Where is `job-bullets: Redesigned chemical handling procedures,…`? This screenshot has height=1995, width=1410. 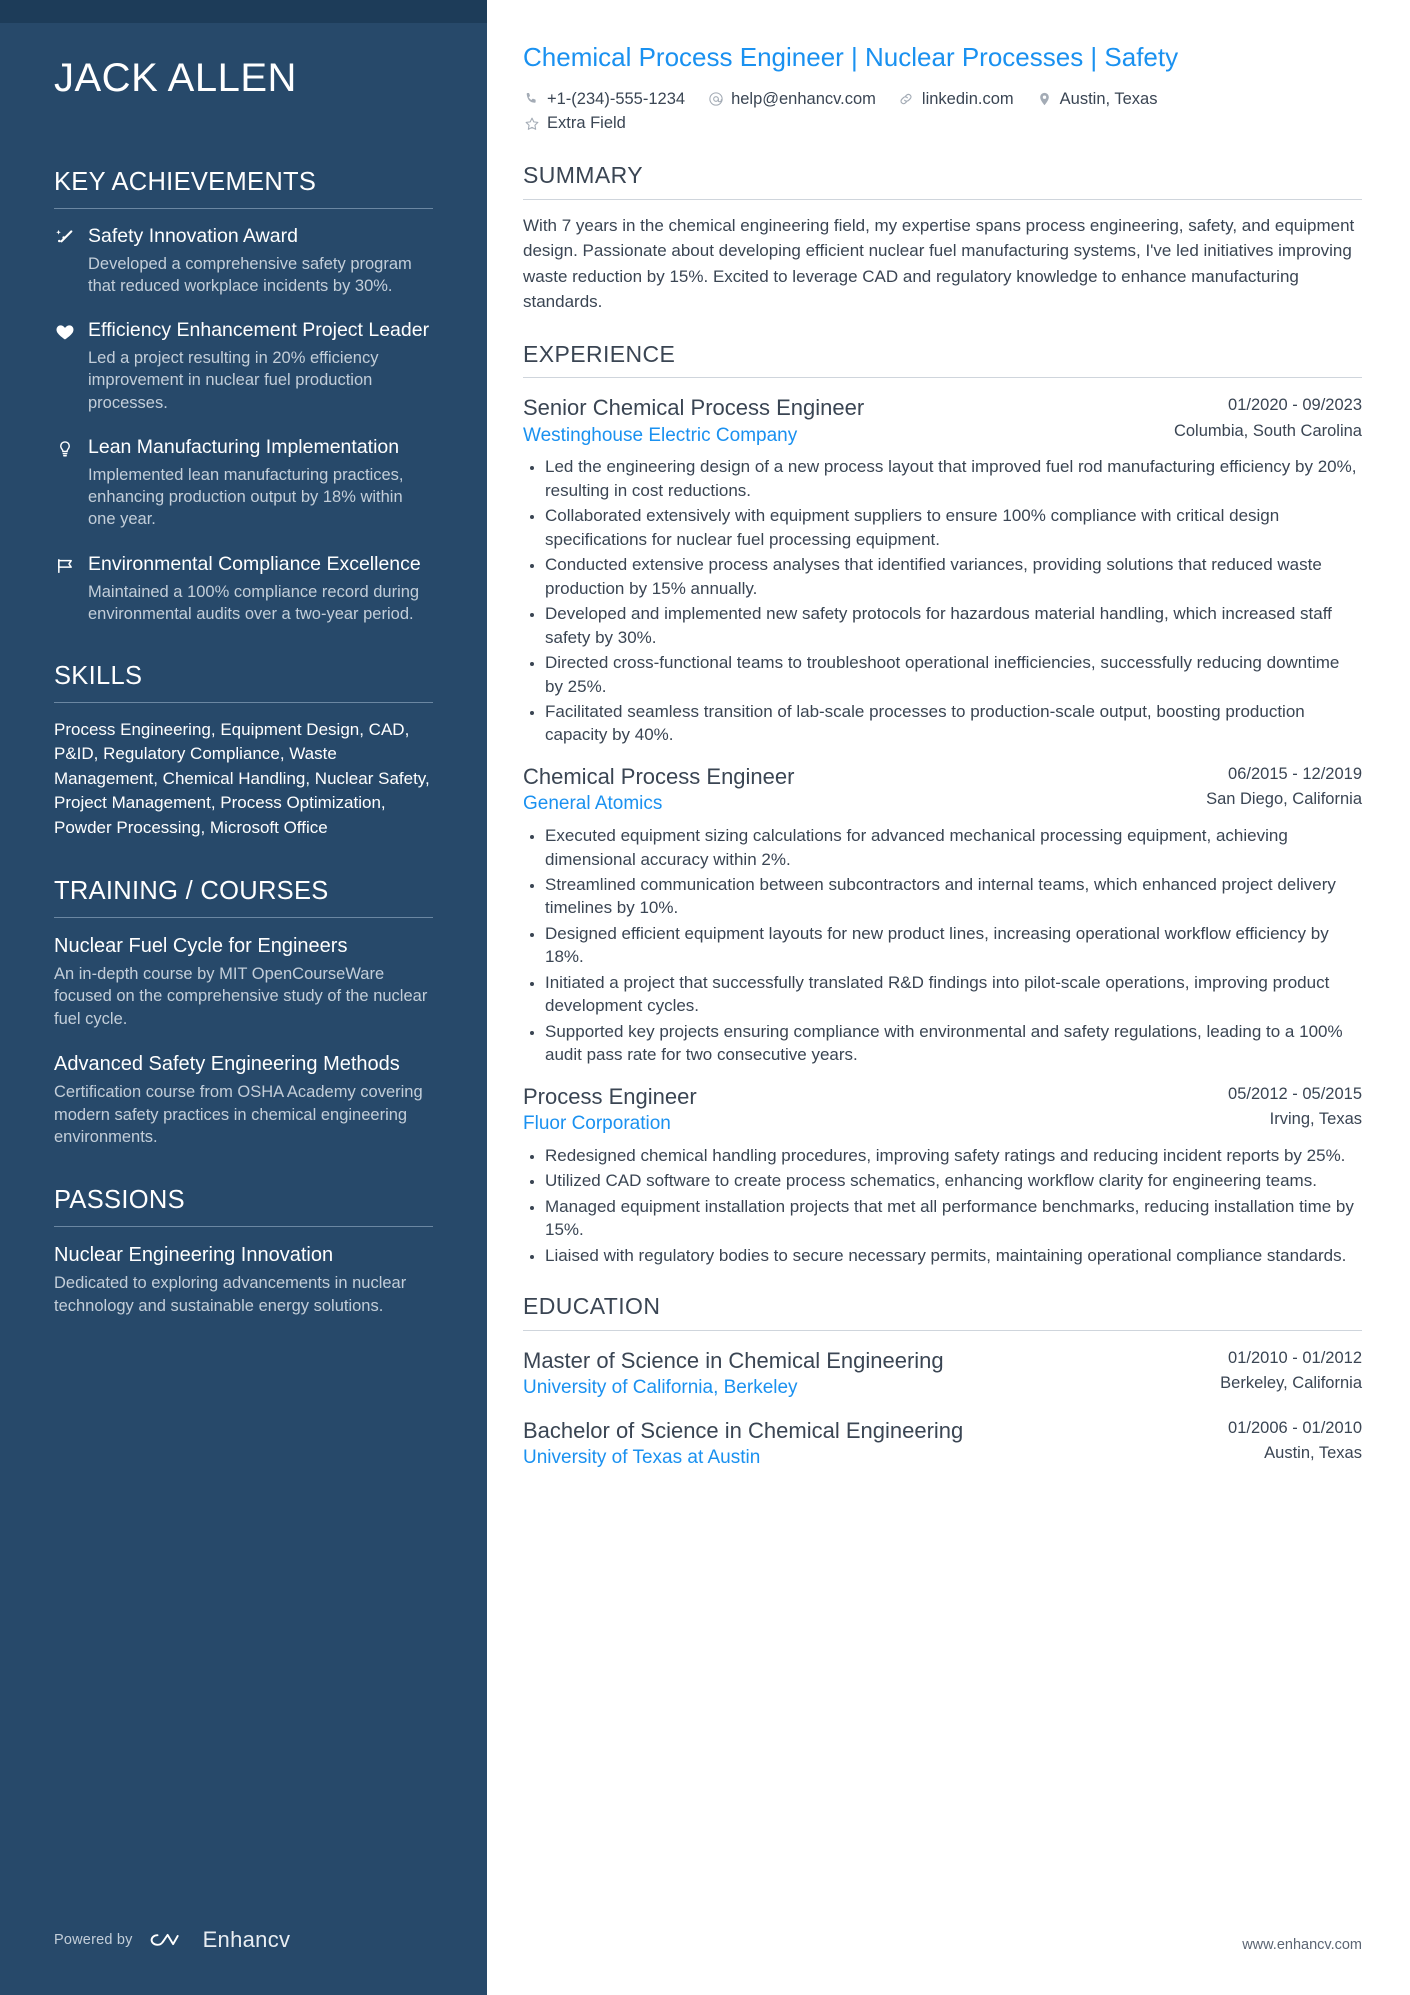 job-bullets: Redesigned chemical handling procedures,… is located at coordinates (942, 1205).